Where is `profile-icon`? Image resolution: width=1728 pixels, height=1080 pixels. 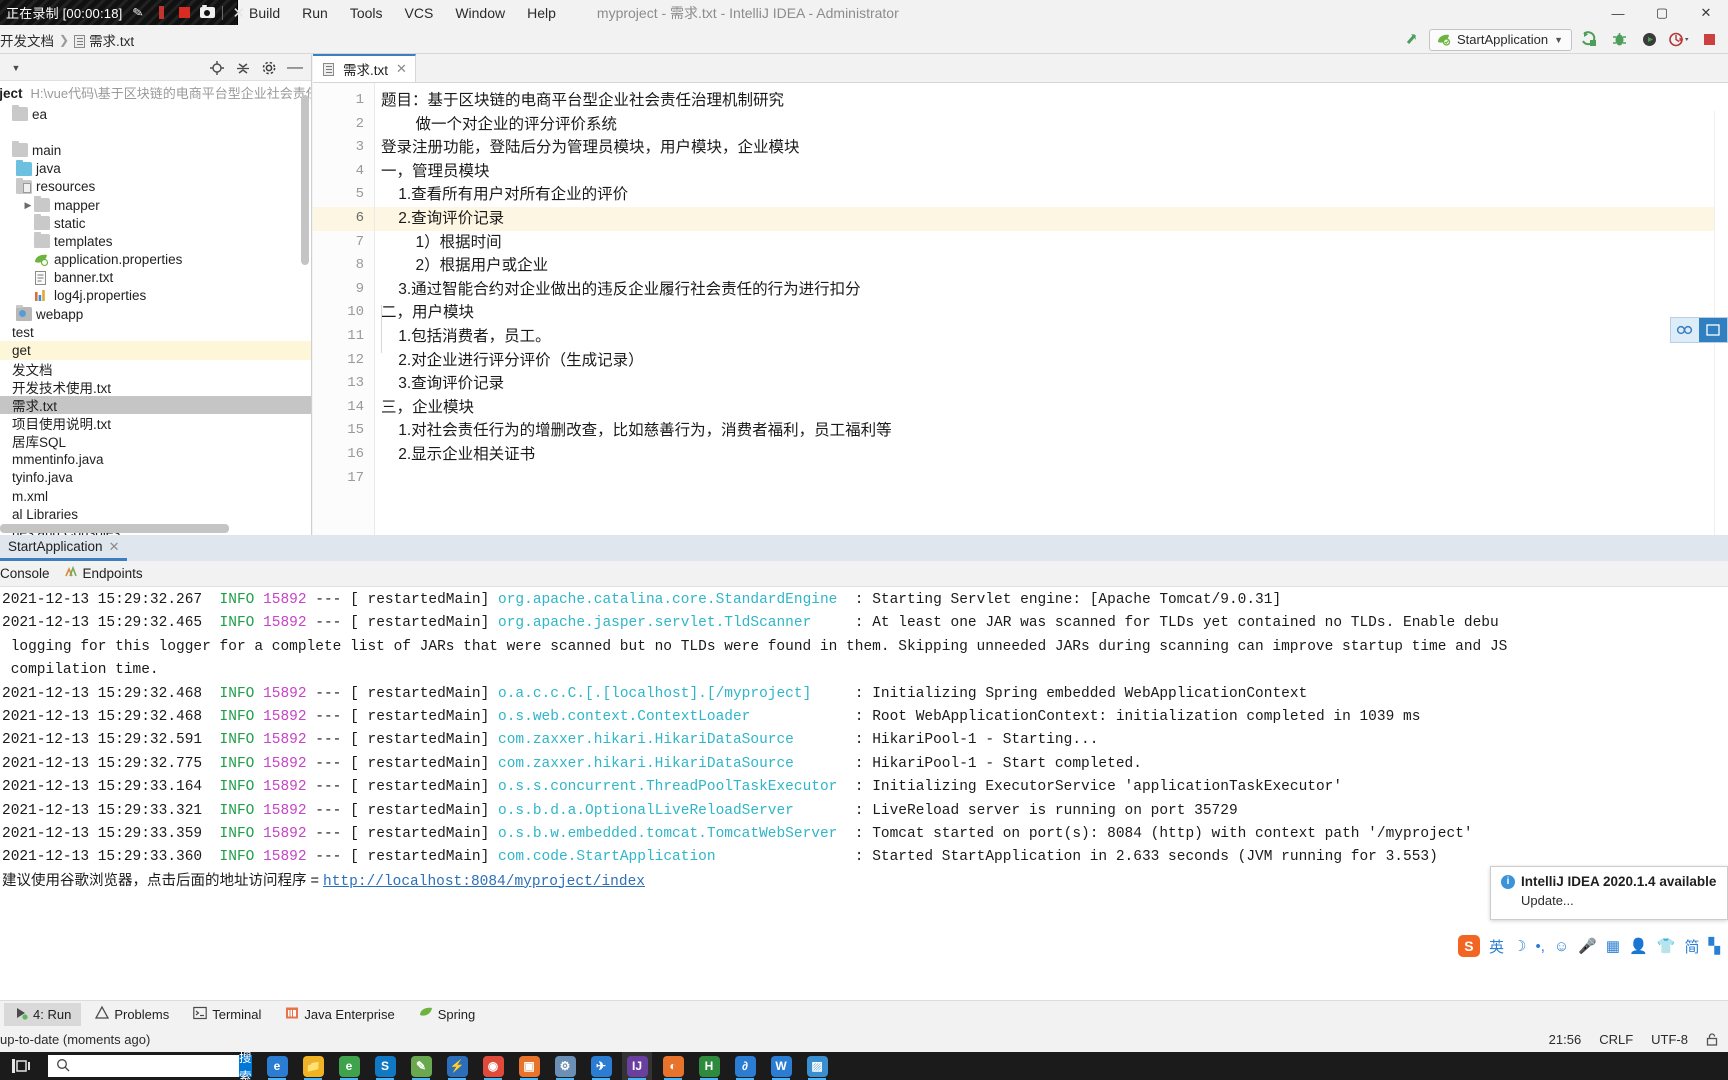 profile-icon is located at coordinates (1679, 40).